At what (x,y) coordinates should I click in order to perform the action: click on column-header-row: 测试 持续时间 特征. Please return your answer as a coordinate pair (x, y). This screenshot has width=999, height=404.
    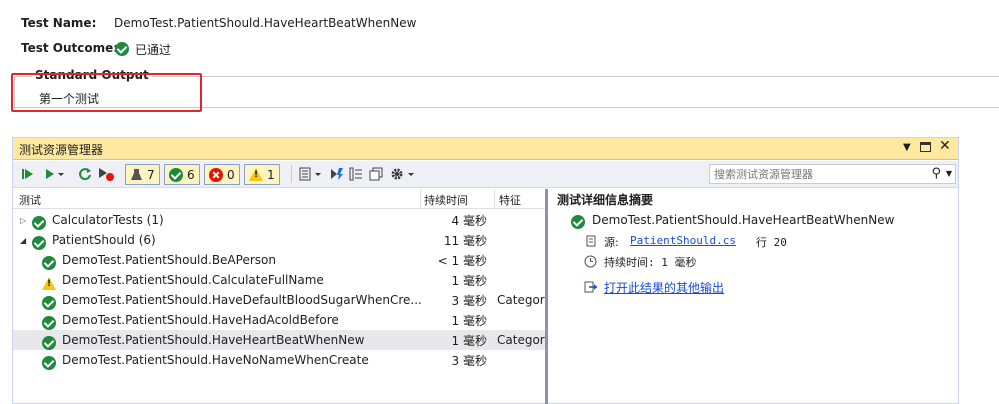
    Looking at the image, I should click on (279, 199).